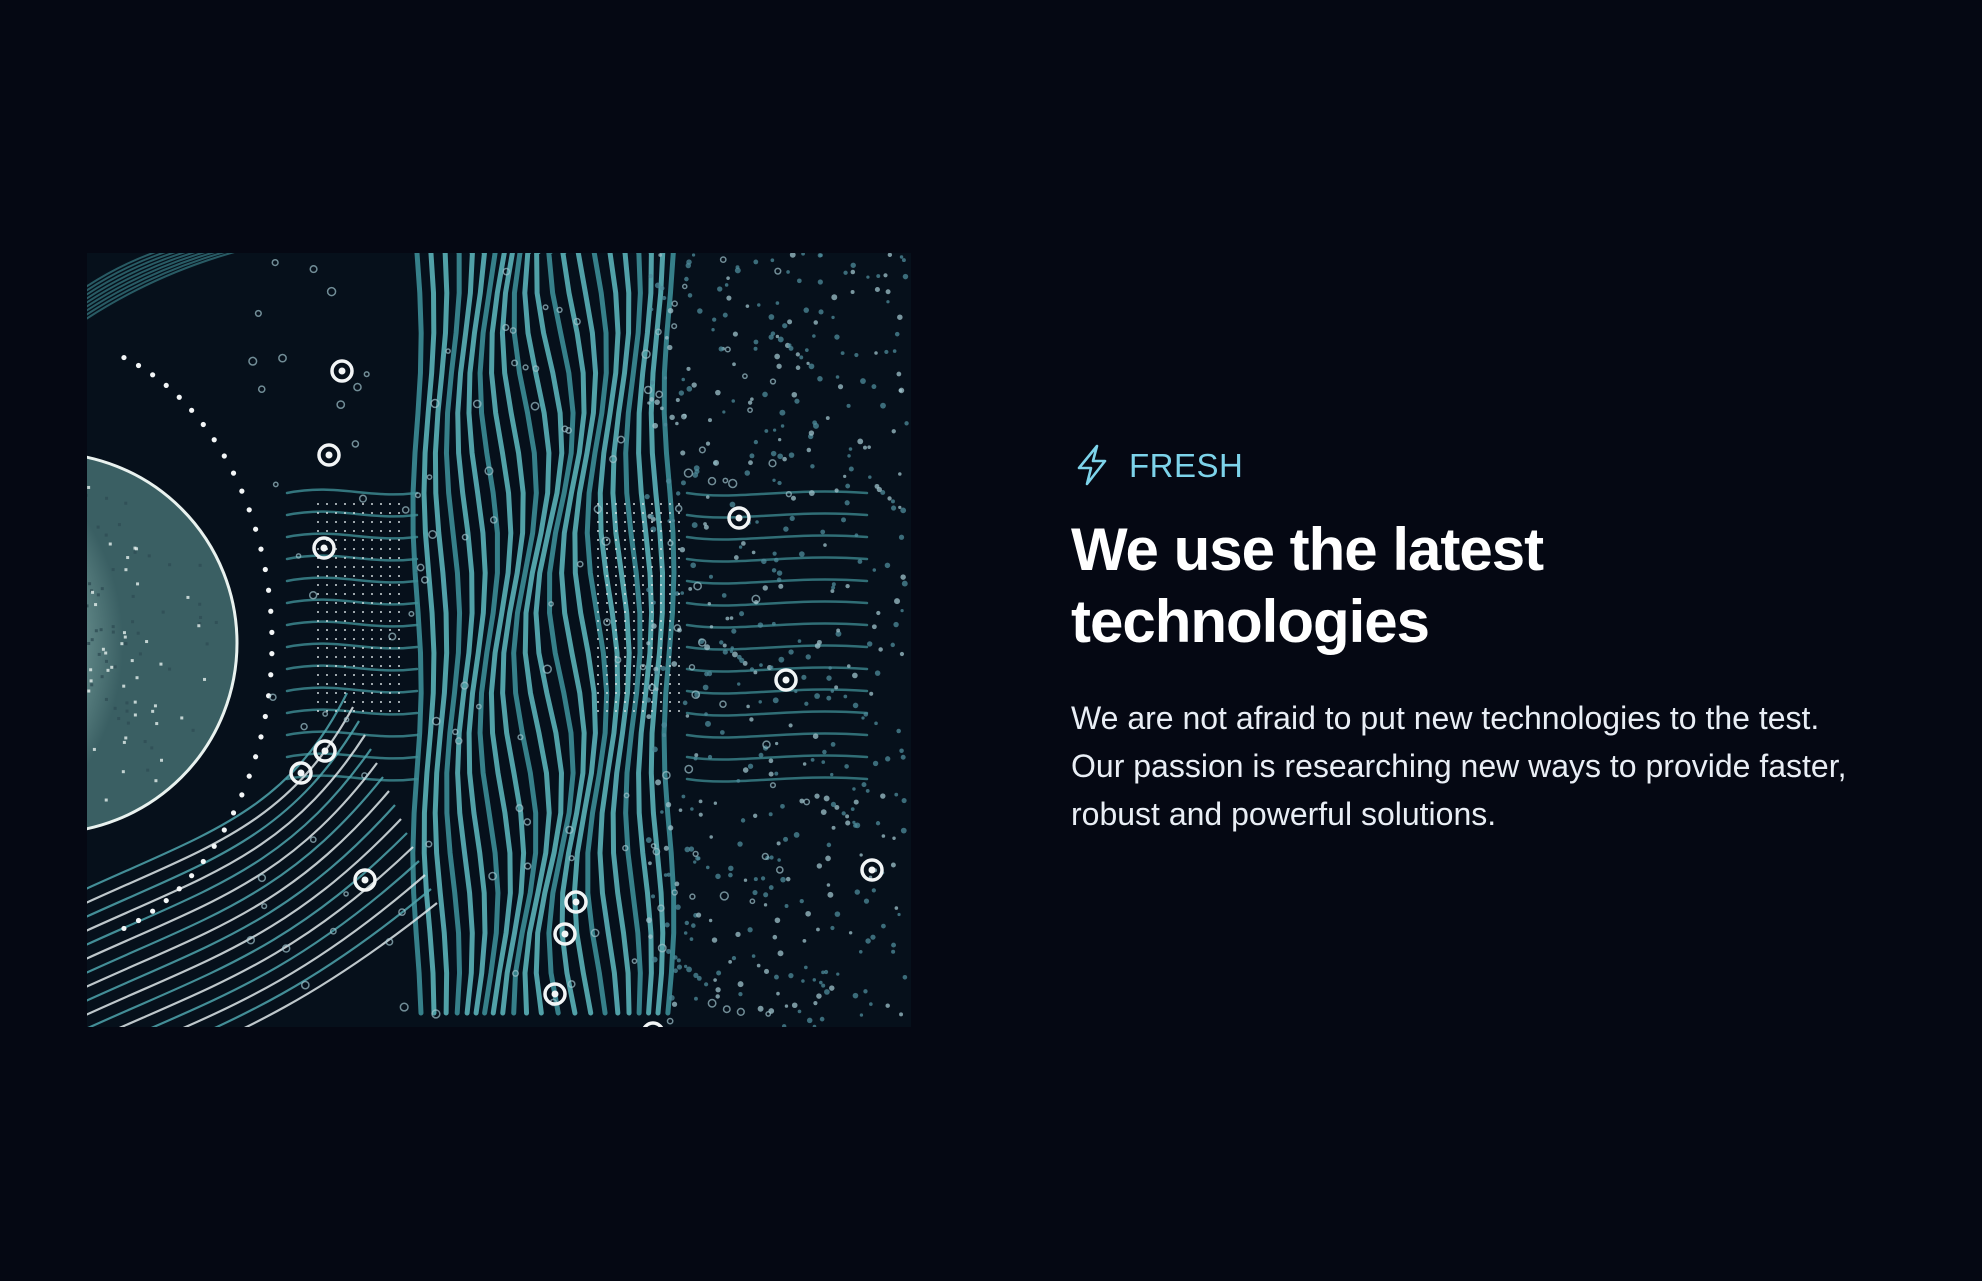 The width and height of the screenshot is (1982, 1281). I want to click on eyebrow-label: FRESH, so click(1186, 465).